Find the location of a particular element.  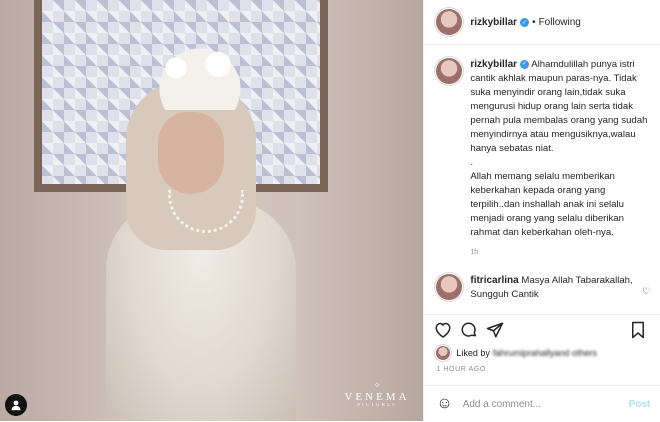

add-comment-input is located at coordinates (537, 404).